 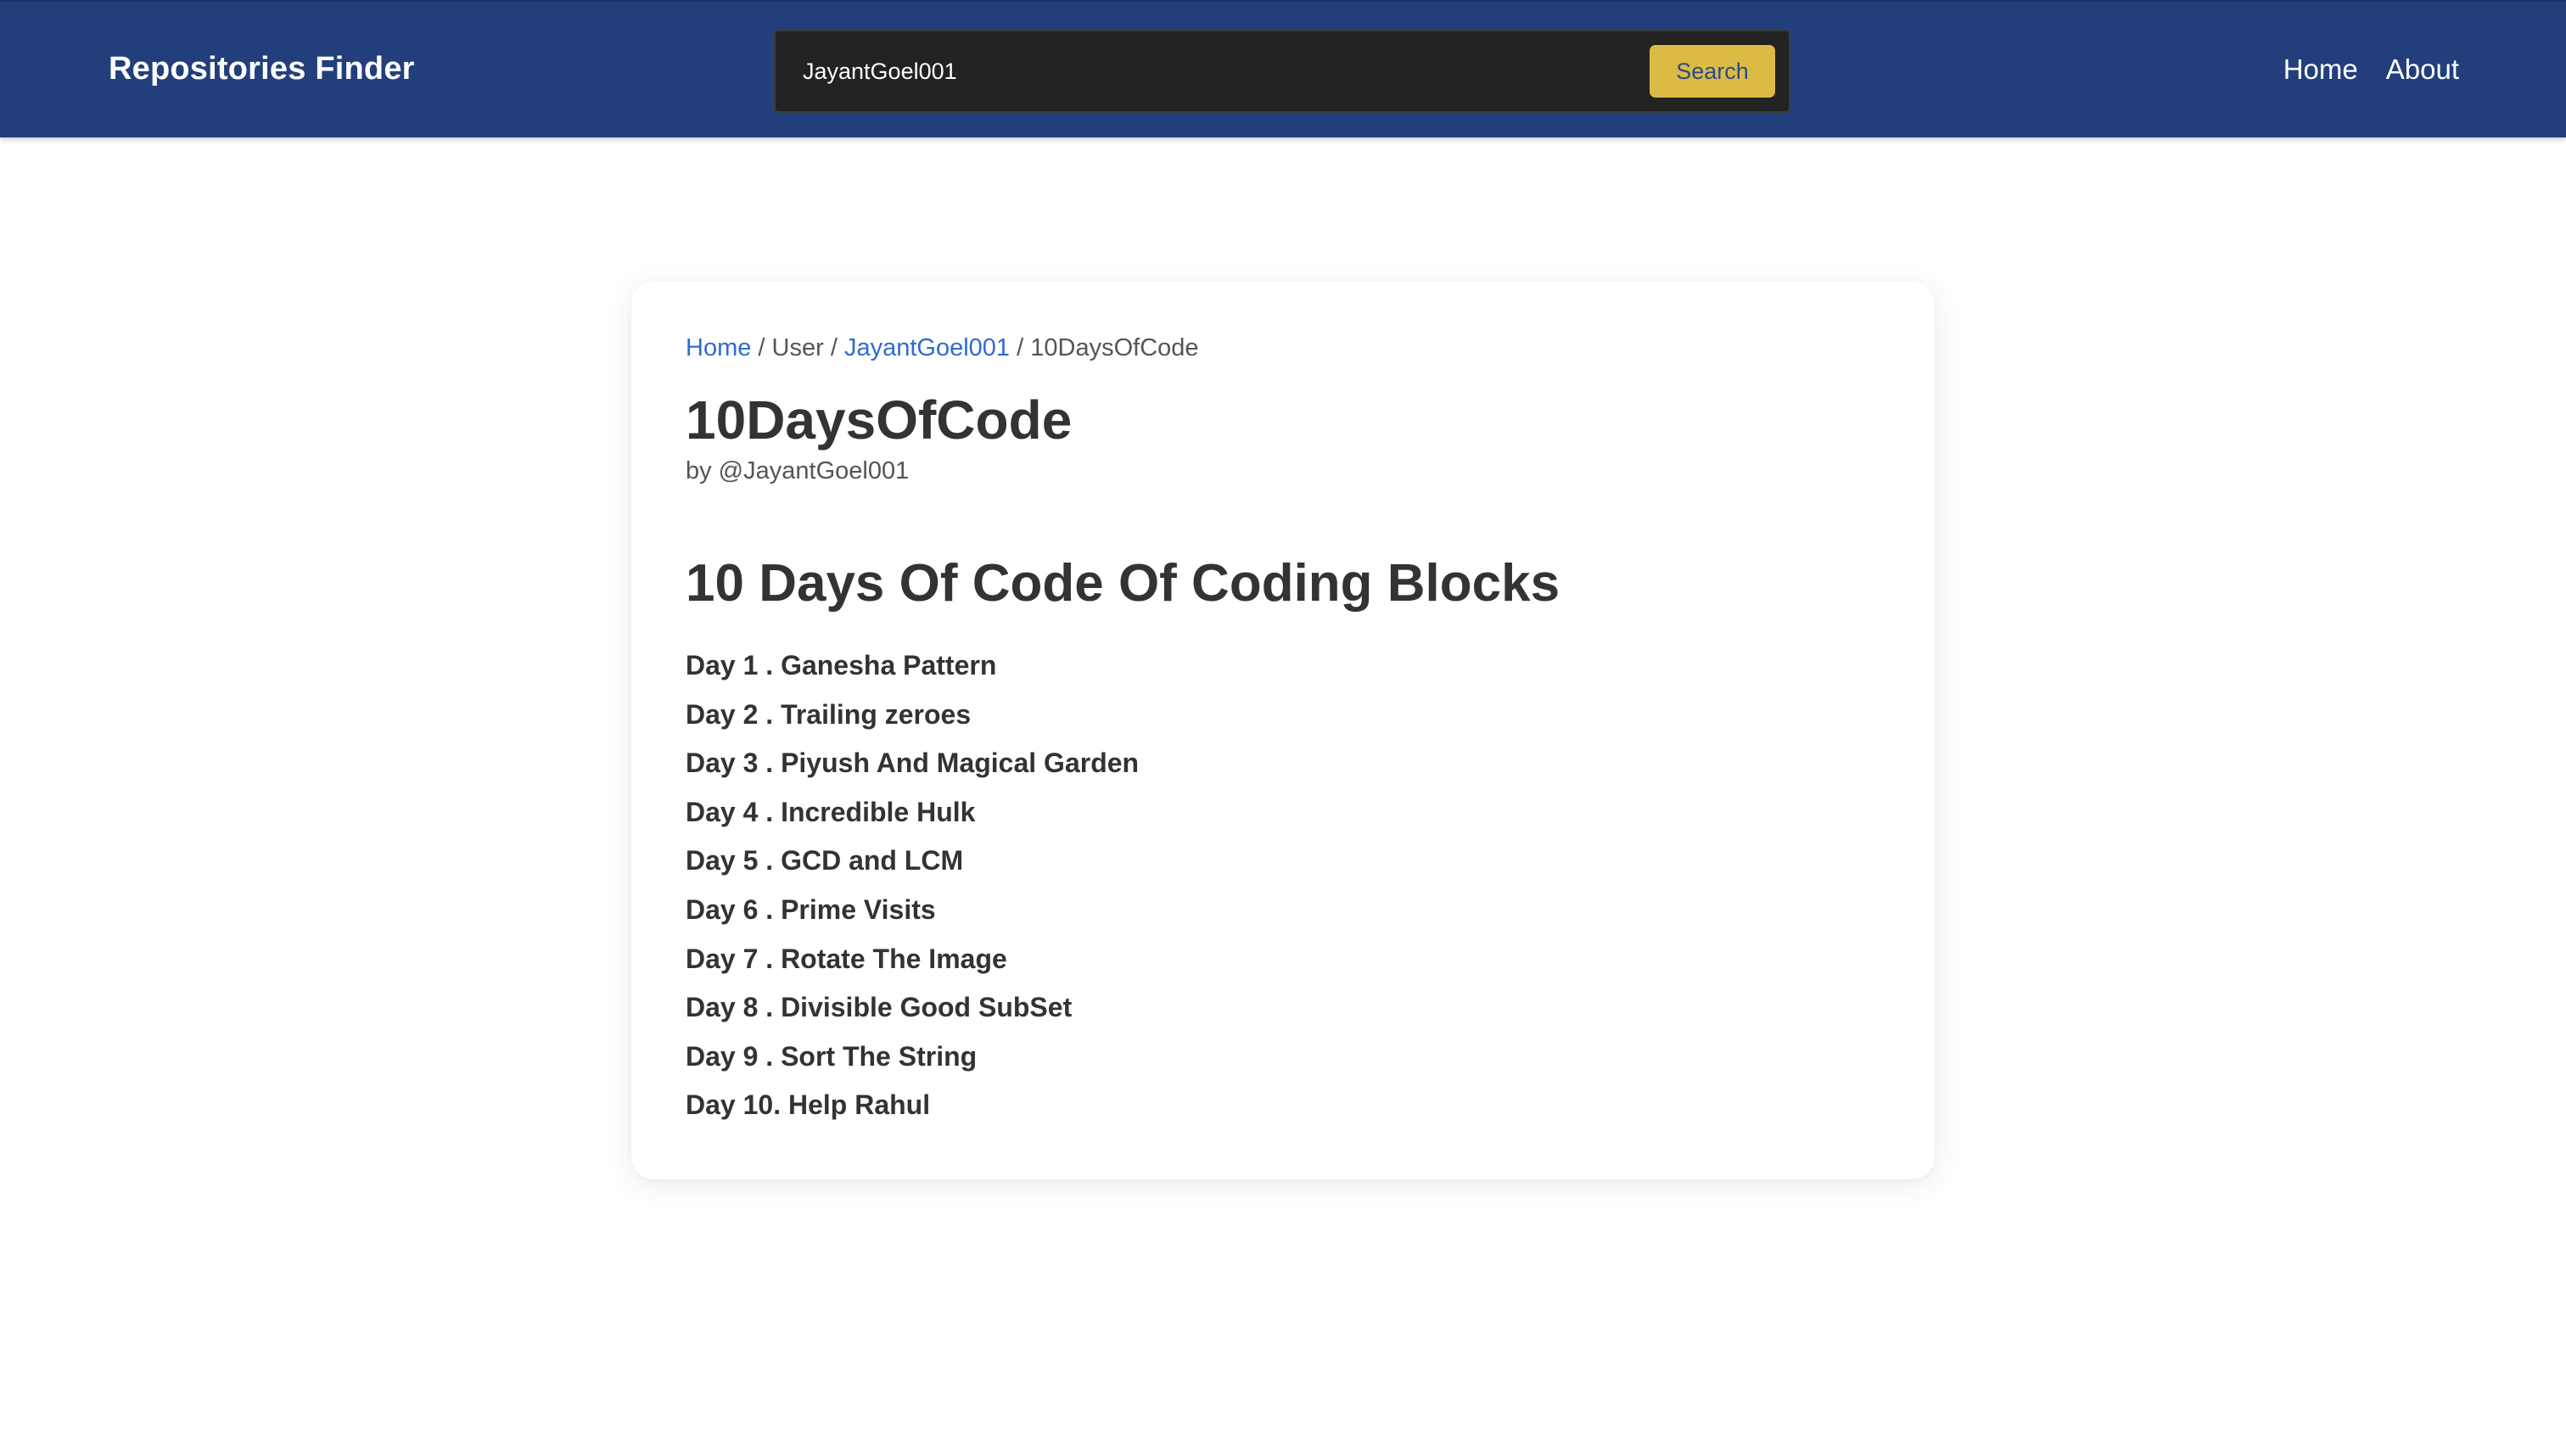 I want to click on breadcrumb-username-link: JayantGoel001, so click(x=927, y=347).